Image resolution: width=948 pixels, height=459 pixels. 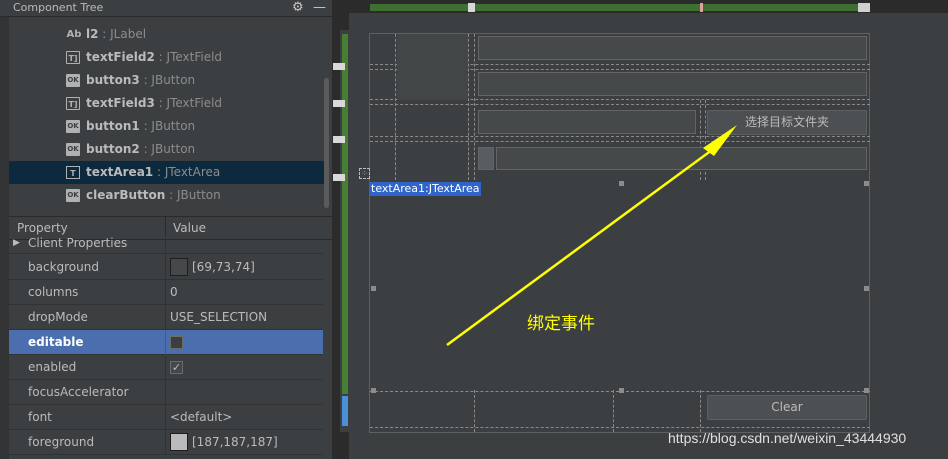 I want to click on watermark: https://blog.csdn.net/weixin_43444930, so click(x=787, y=438).